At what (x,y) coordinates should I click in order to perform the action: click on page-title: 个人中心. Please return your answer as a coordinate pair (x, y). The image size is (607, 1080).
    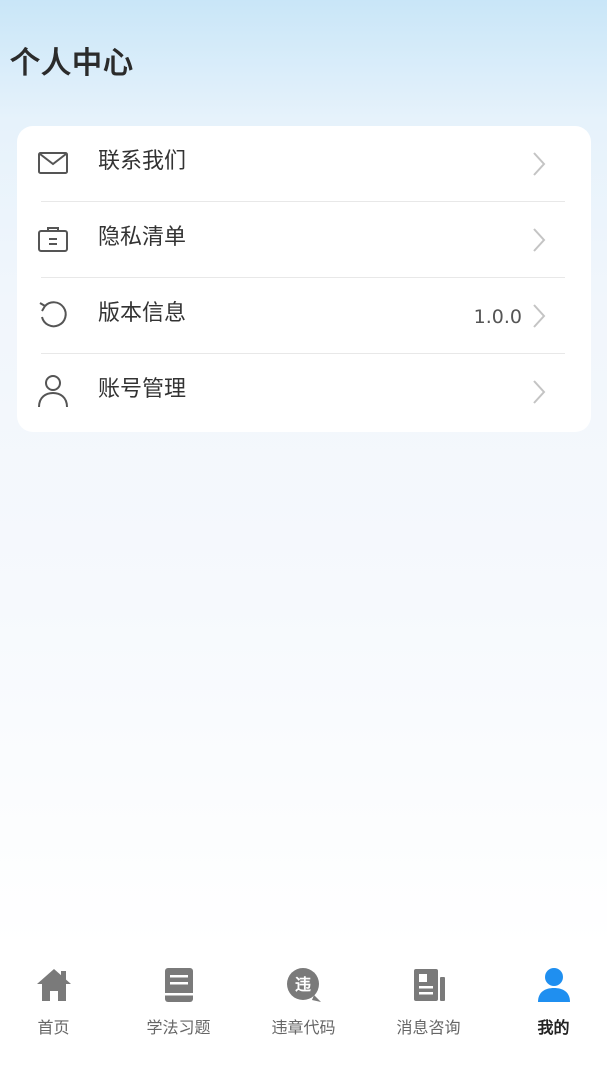
    Looking at the image, I should click on (72, 63).